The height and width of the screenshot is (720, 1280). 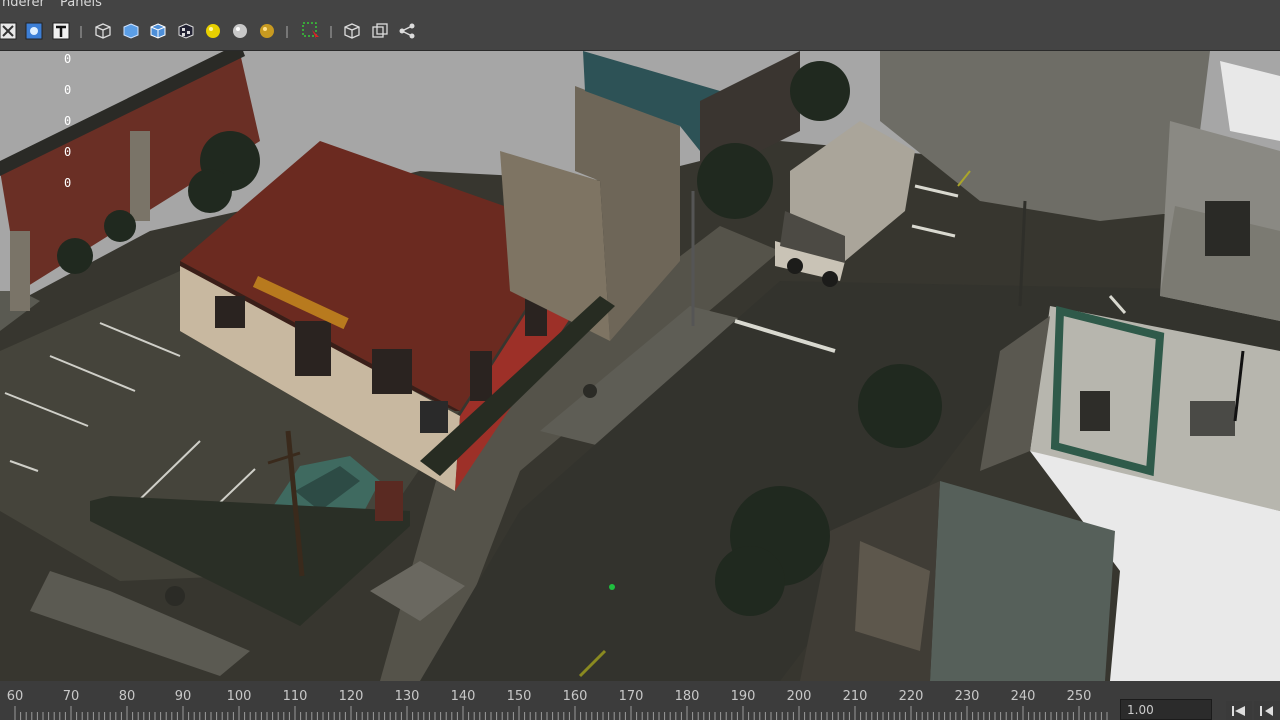 I want to click on menu-item-renderer: nderer, so click(x=23, y=5).